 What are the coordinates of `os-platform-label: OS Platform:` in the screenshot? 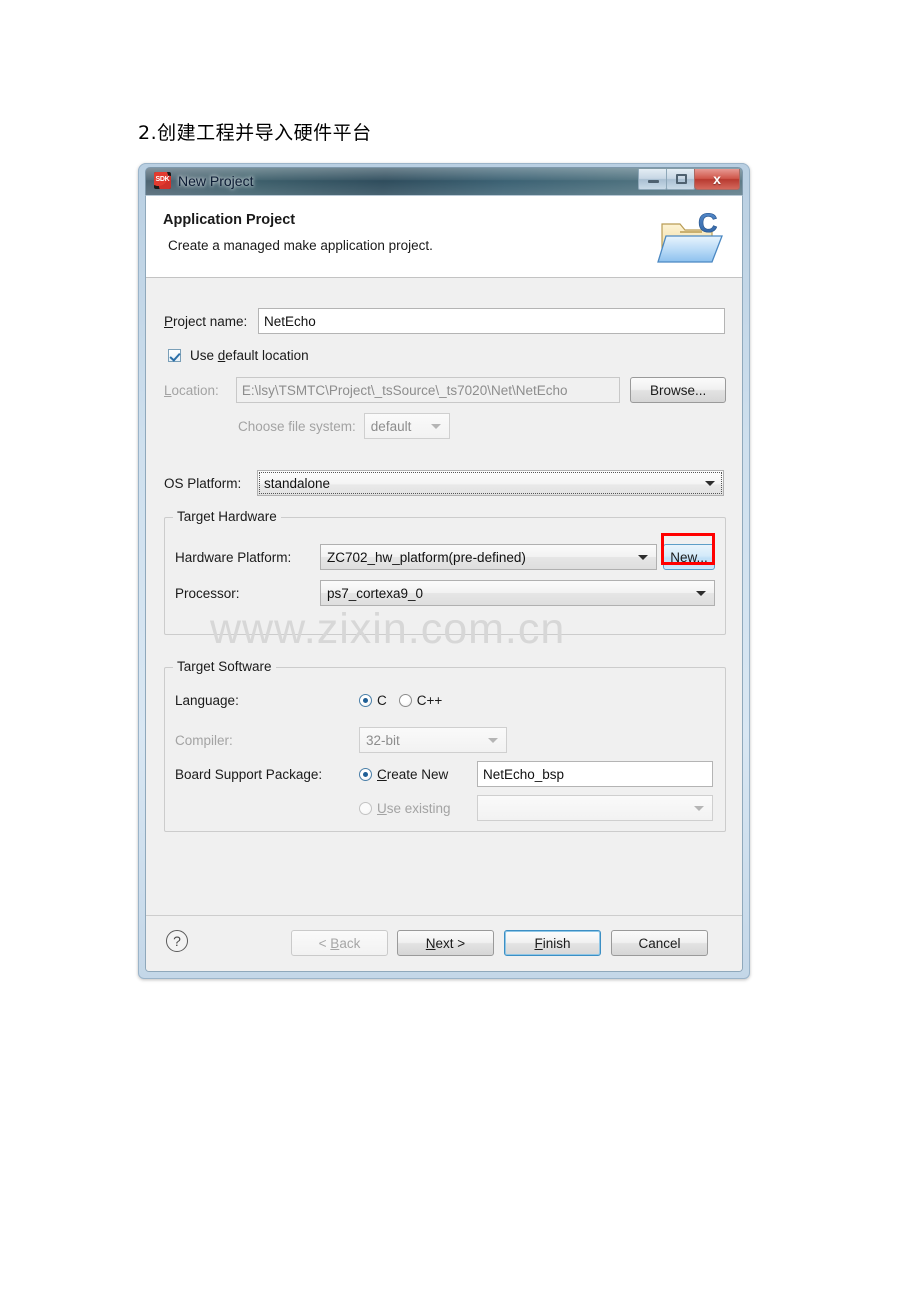 It's located at (203, 483).